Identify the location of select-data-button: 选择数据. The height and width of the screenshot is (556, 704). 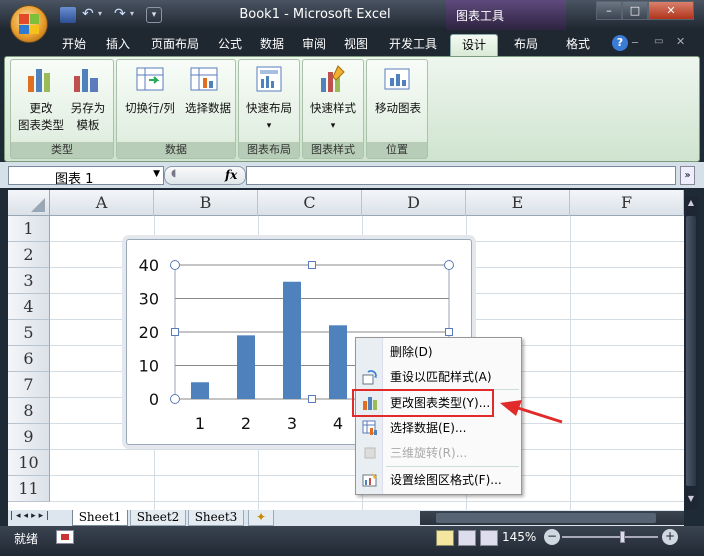
(208, 108).